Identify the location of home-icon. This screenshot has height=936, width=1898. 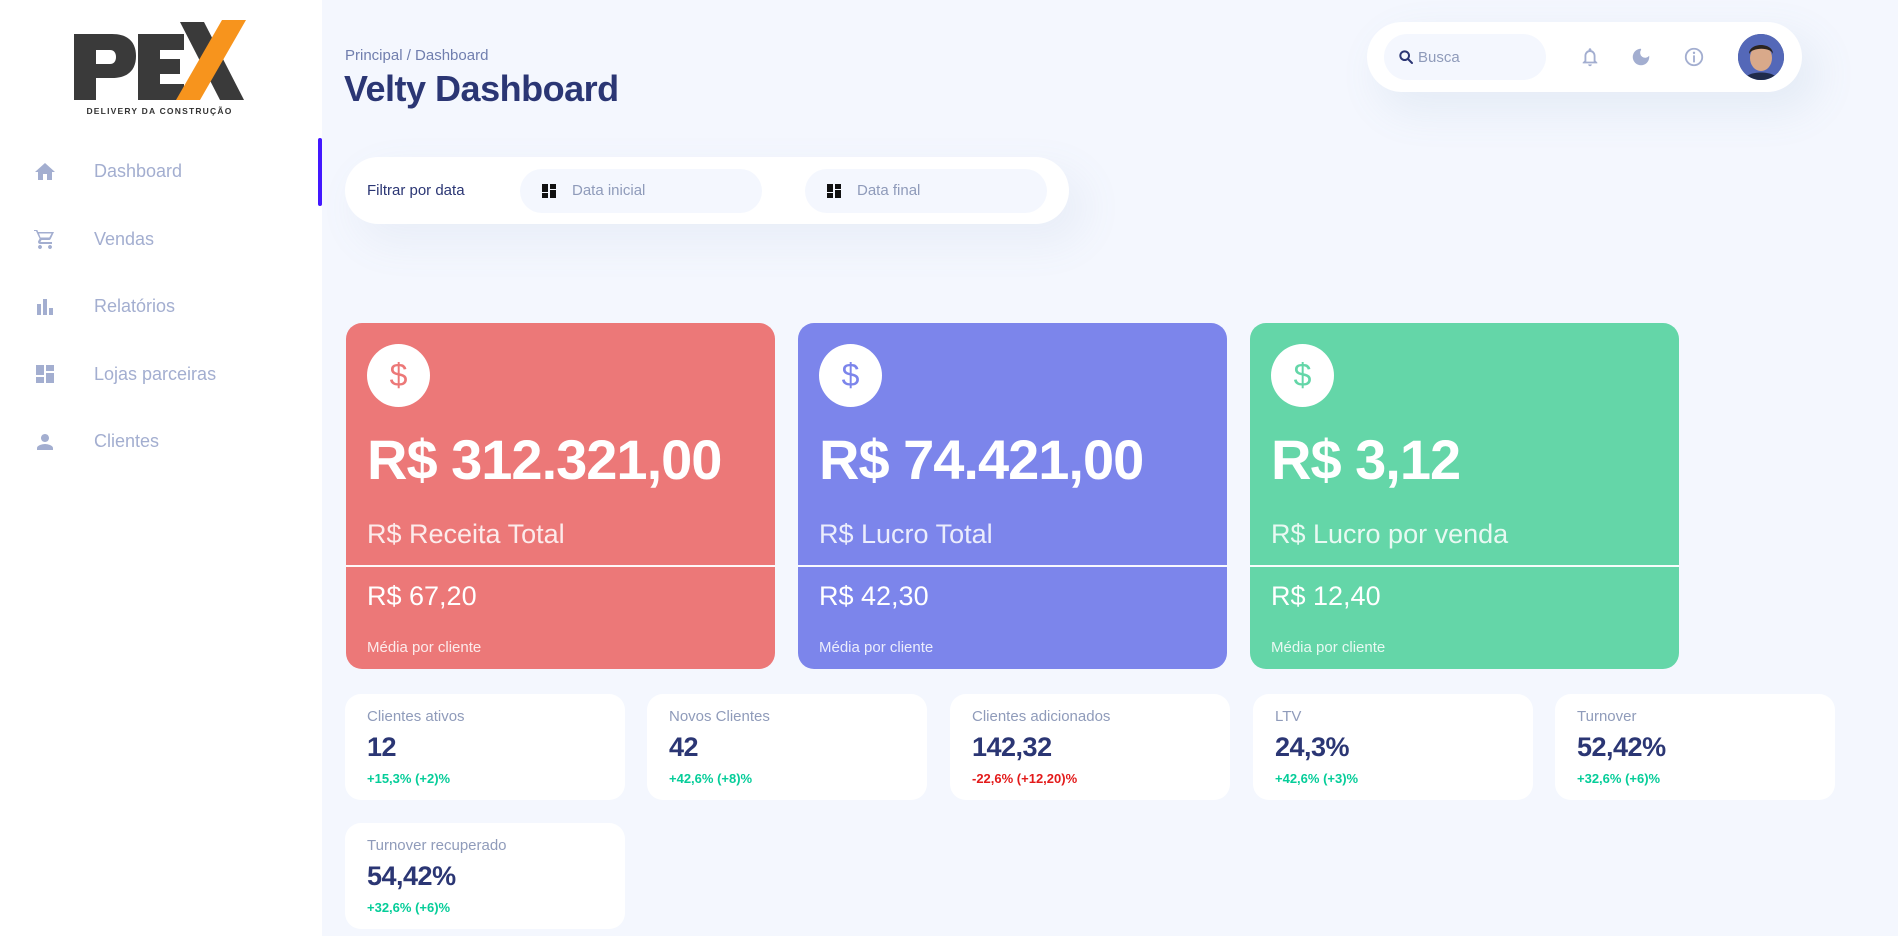
(45, 171).